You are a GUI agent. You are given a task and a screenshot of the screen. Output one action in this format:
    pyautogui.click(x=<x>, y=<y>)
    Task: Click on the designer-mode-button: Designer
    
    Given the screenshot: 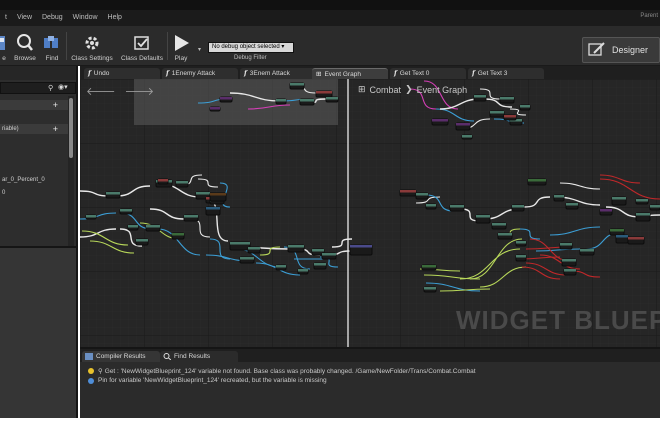 What is the action you would take?
    pyautogui.click(x=621, y=50)
    